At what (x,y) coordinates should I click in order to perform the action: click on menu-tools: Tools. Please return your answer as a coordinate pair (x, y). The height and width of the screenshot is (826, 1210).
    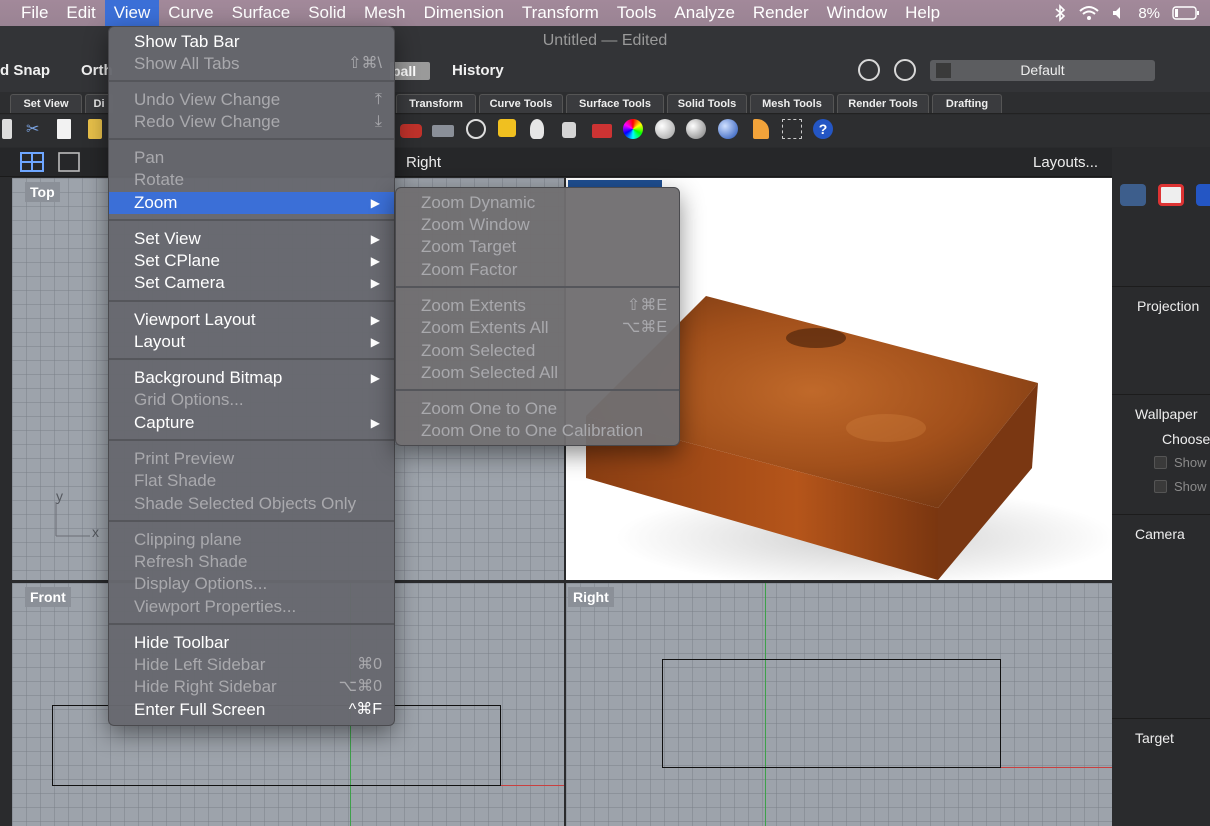
    Looking at the image, I should click on (637, 13).